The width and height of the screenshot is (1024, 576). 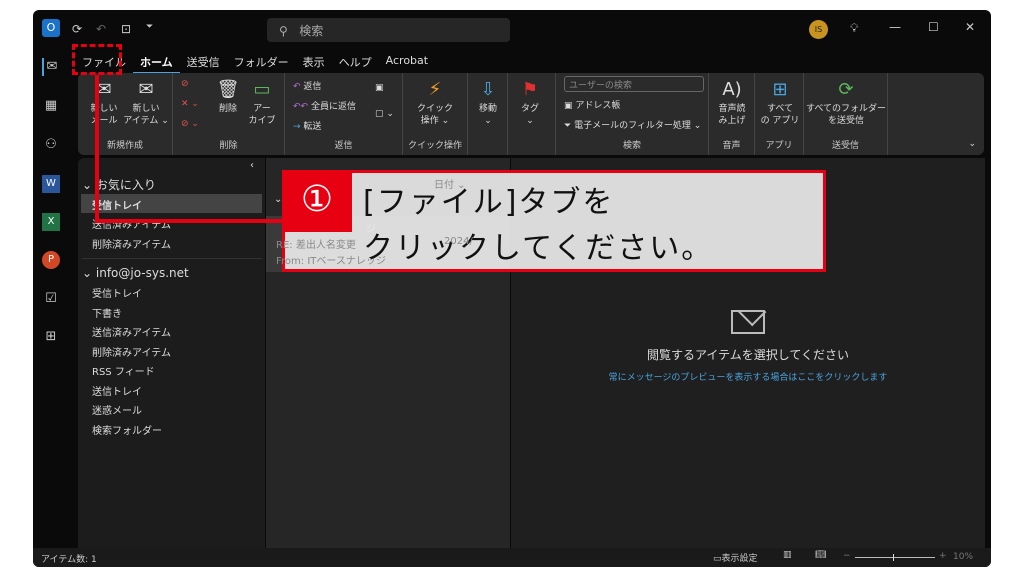 I want to click on lightbulb-icon: 💡︎, so click(x=854, y=28).